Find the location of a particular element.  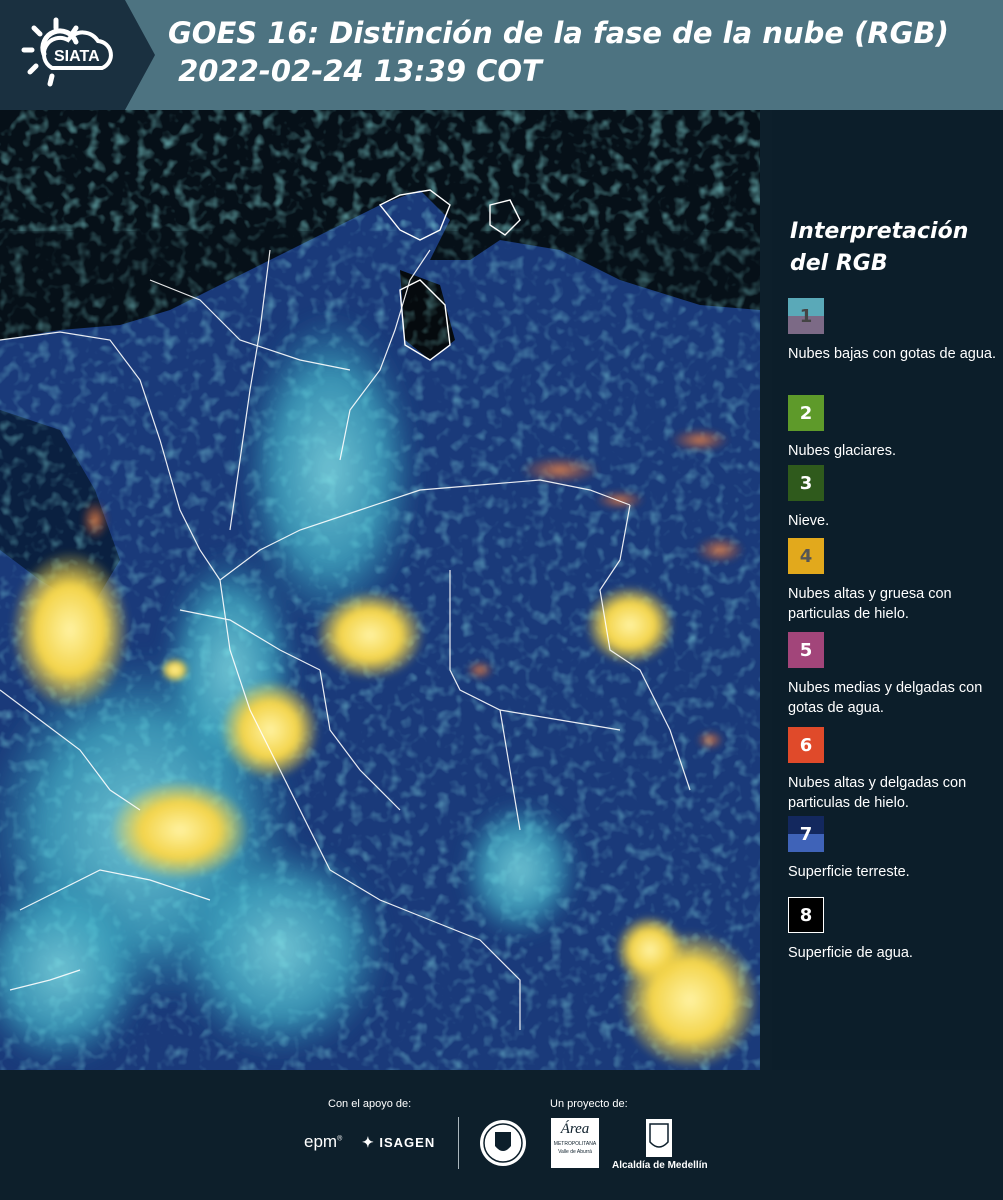

legend-label: Nieve. is located at coordinates (809, 521).